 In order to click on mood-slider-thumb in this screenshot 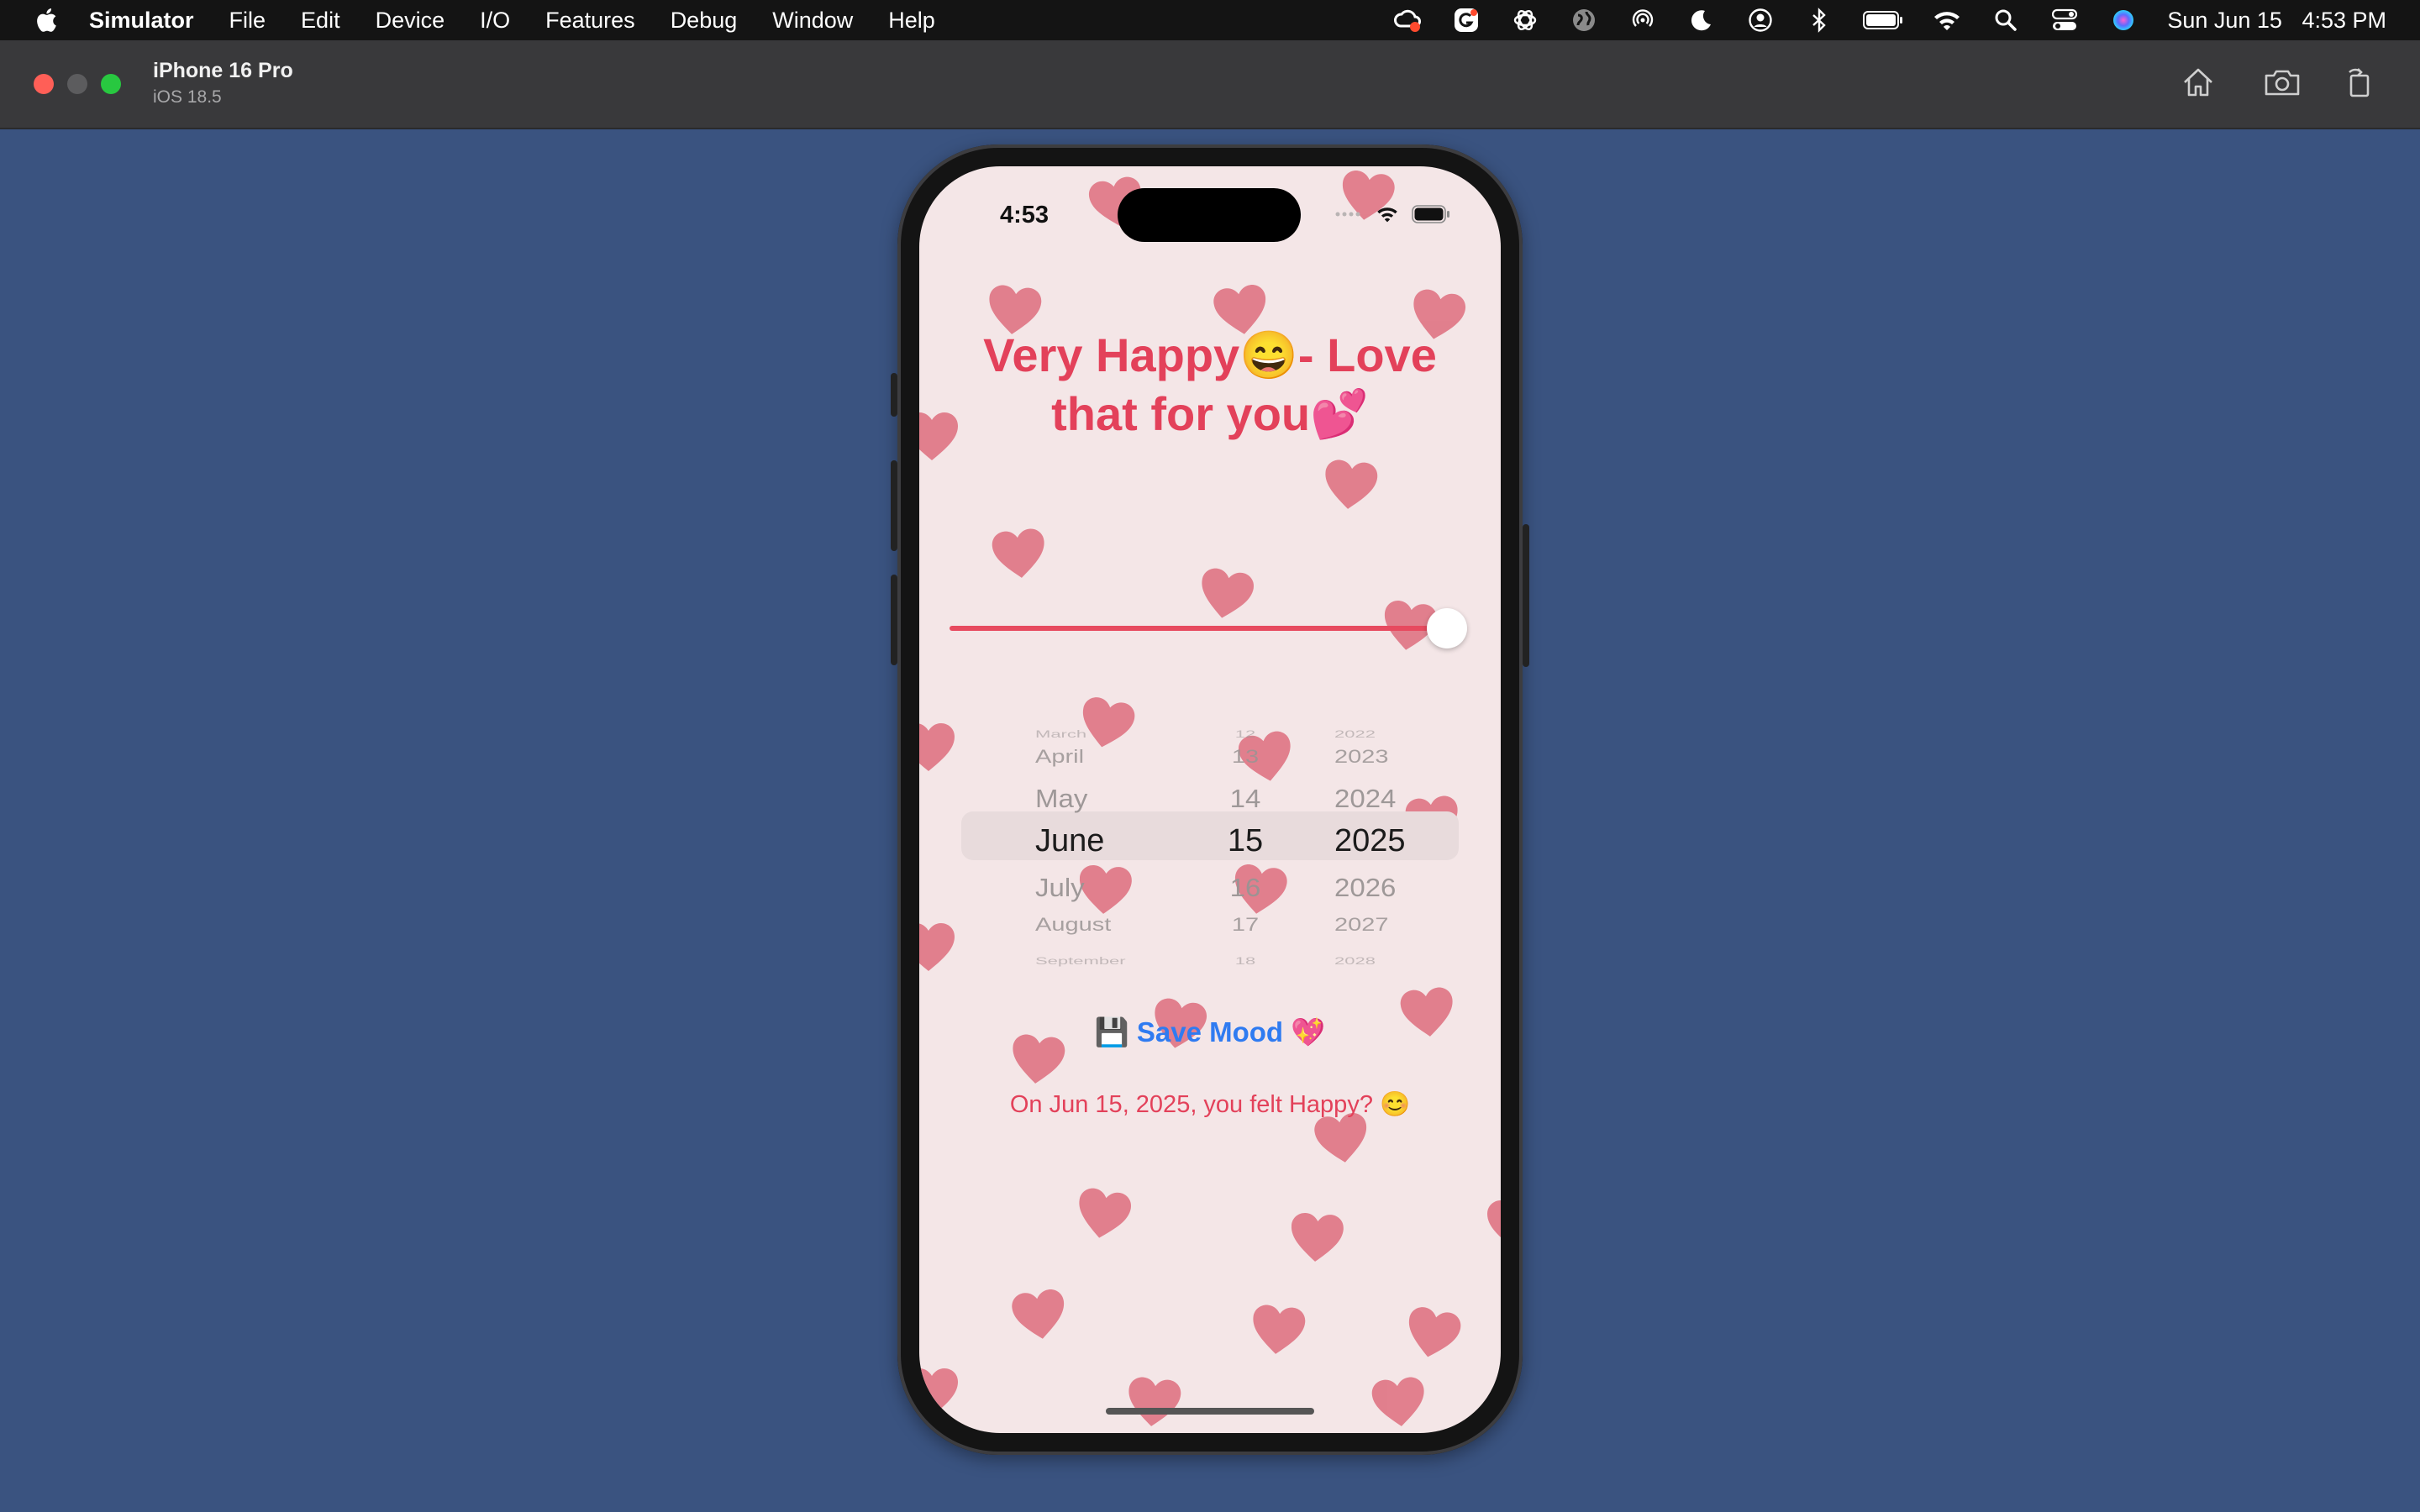, I will do `click(1447, 628)`.